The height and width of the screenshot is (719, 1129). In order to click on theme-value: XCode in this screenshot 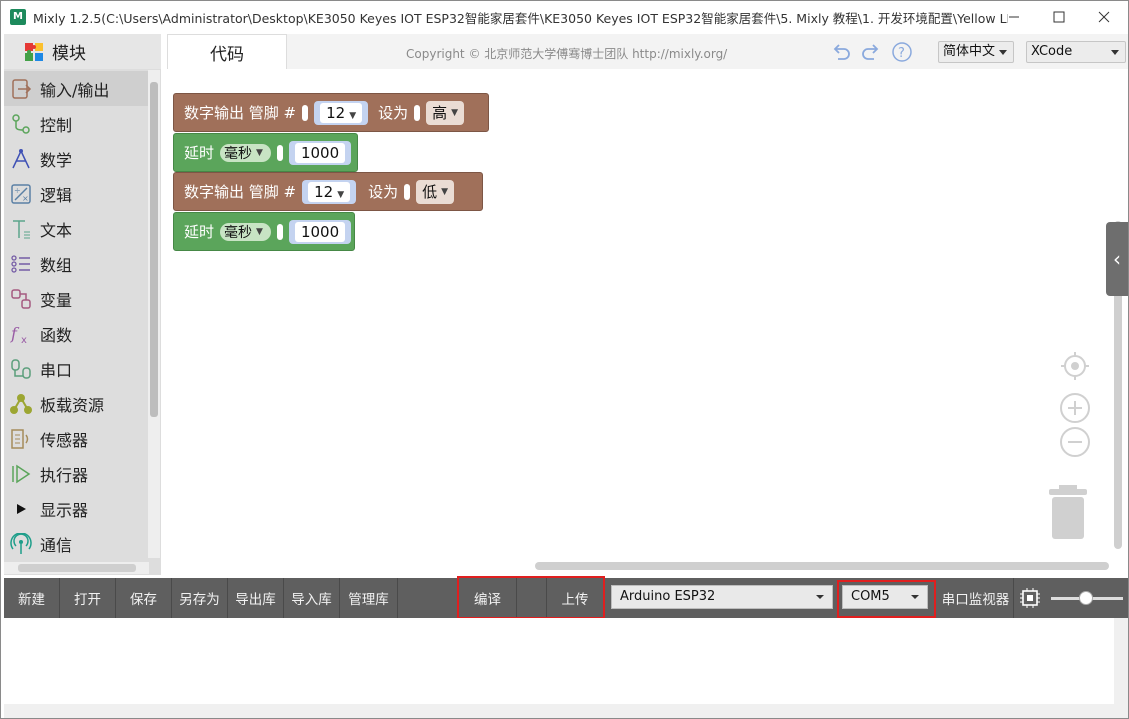, I will do `click(1052, 51)`.